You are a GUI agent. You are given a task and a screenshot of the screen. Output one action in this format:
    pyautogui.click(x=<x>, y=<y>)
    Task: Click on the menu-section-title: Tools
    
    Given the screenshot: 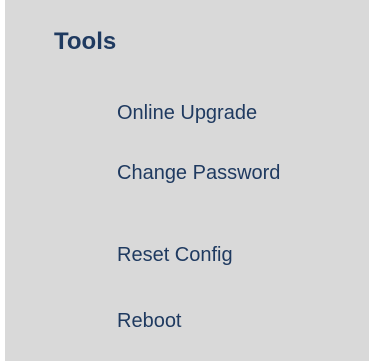 What is the action you would take?
    pyautogui.click(x=85, y=41)
    